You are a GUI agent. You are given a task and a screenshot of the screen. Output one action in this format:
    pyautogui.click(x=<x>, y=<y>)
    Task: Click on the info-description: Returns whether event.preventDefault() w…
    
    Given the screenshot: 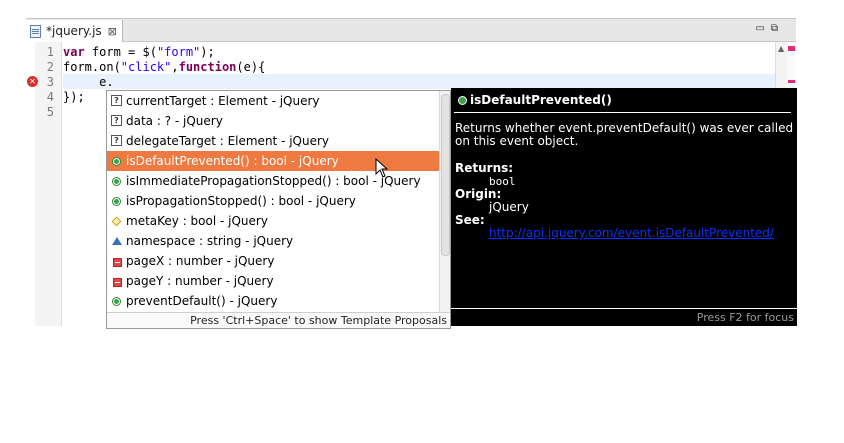 What is the action you would take?
    pyautogui.click(x=624, y=134)
    